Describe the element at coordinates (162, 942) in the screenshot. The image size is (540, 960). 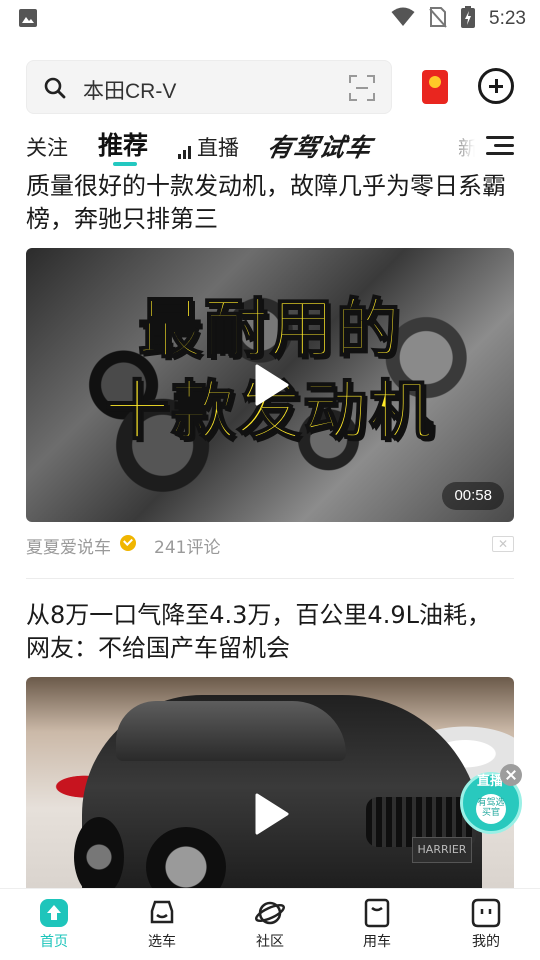
I see `nav-select-car-label: 选车` at that location.